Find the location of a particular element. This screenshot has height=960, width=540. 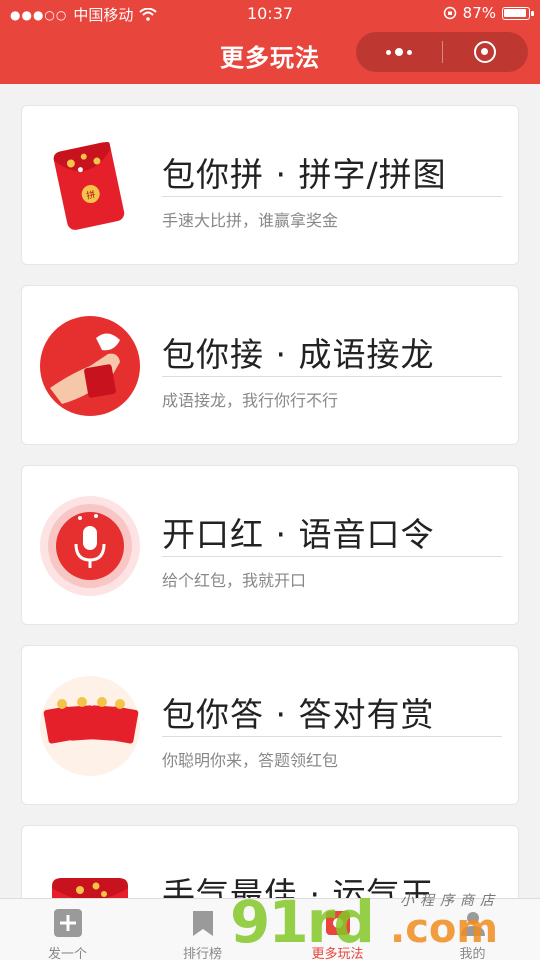

card-title: 包你拼 · 拼字/拼图 is located at coordinates (304, 174).